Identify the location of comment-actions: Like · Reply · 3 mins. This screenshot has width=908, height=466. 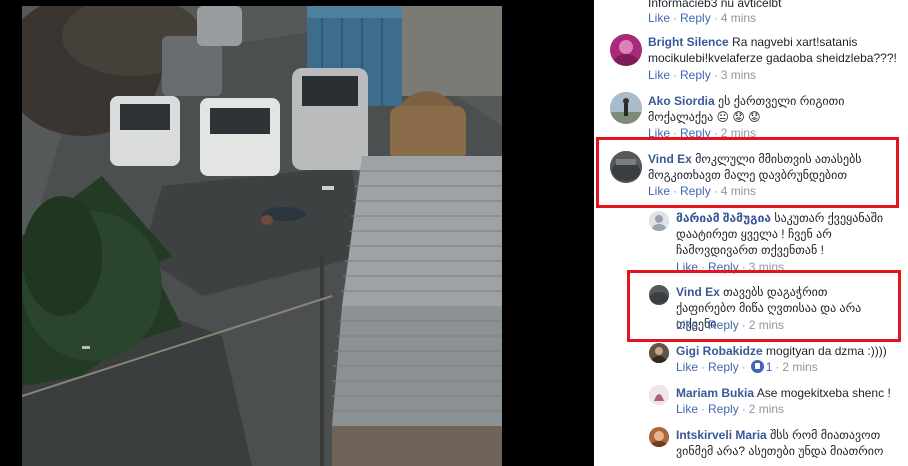
(702, 75).